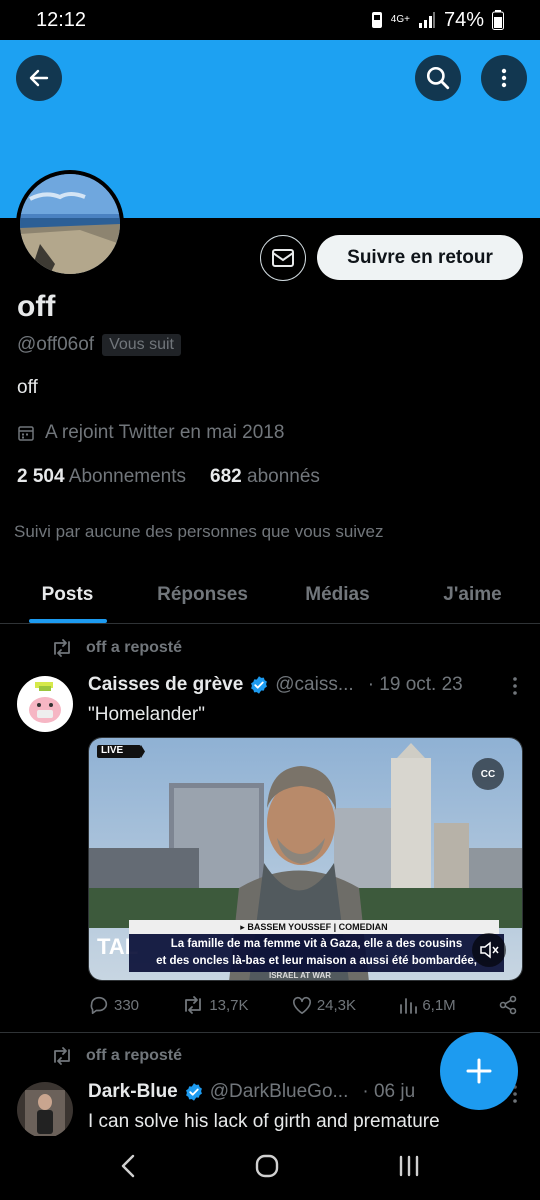  Describe the element at coordinates (141, 345) in the screenshot. I see `follows-you-badge: Vous suit` at that location.